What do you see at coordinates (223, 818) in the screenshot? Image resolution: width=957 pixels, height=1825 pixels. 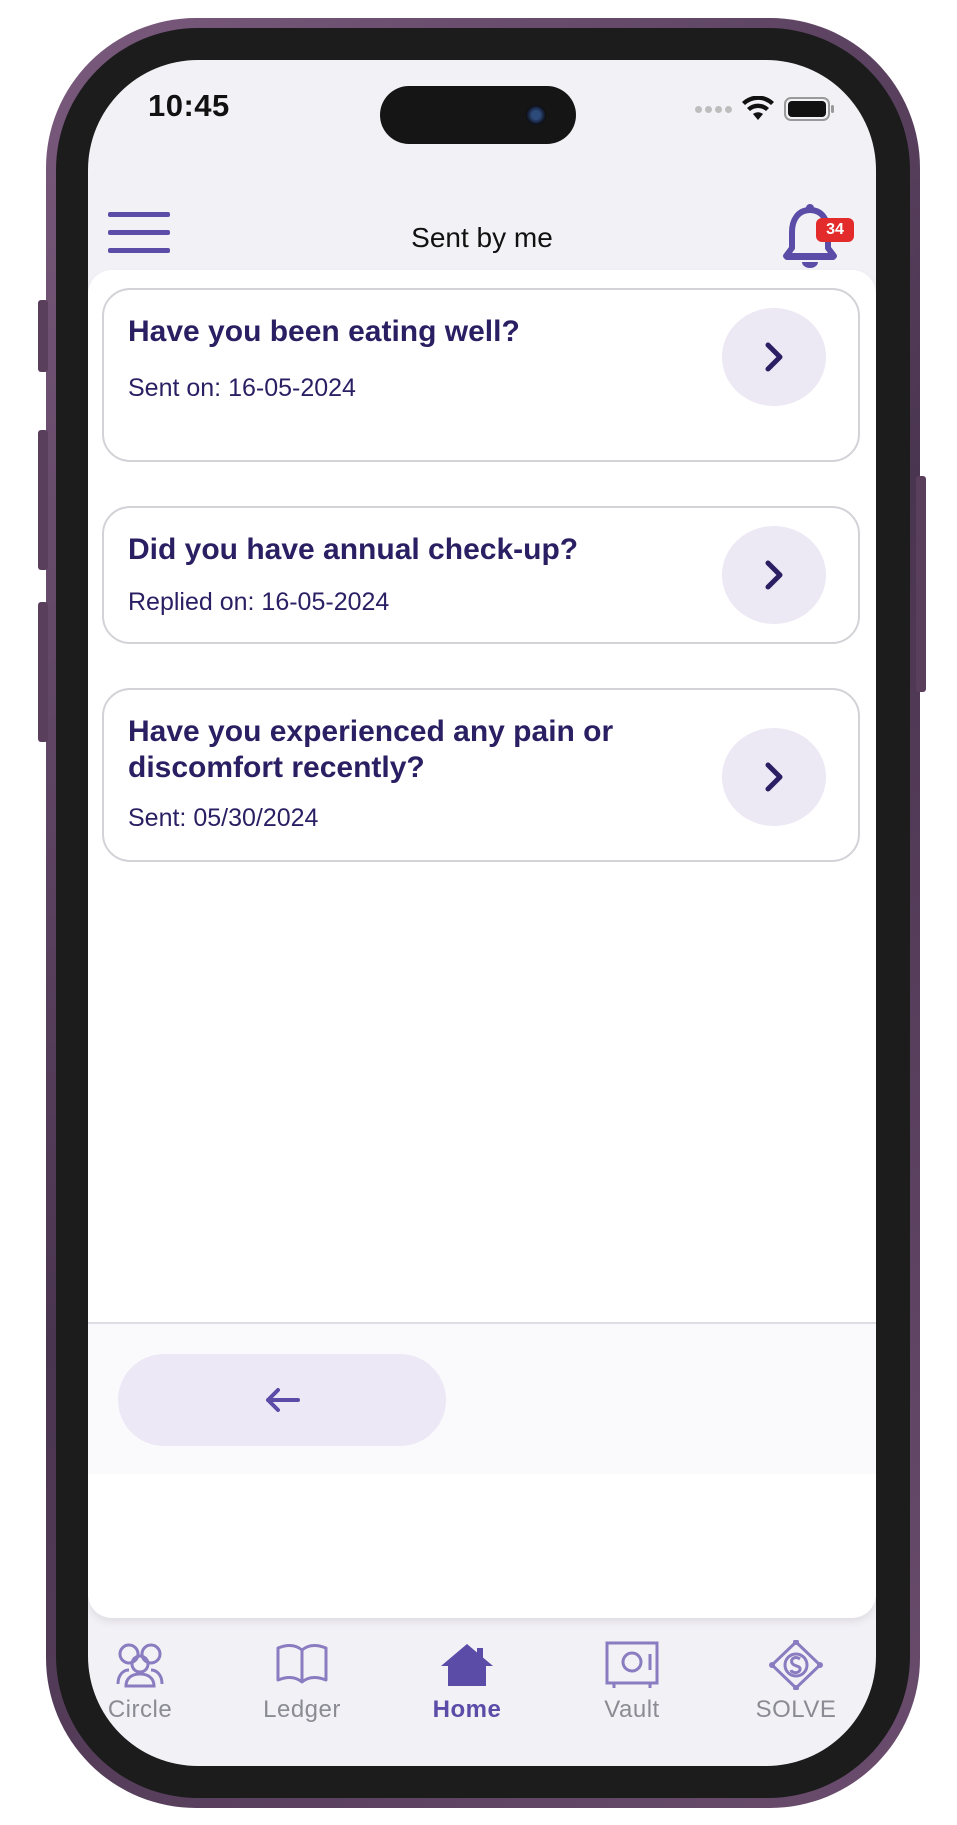 I see `message-subtitle: Sent: 05/30/2024` at bounding box center [223, 818].